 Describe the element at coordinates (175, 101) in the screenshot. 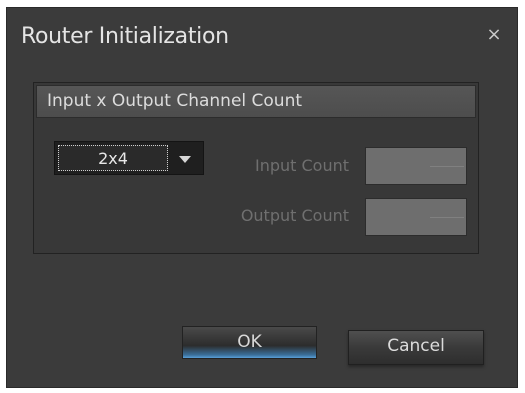

I see `group-title: Input x Output Channel Count` at that location.